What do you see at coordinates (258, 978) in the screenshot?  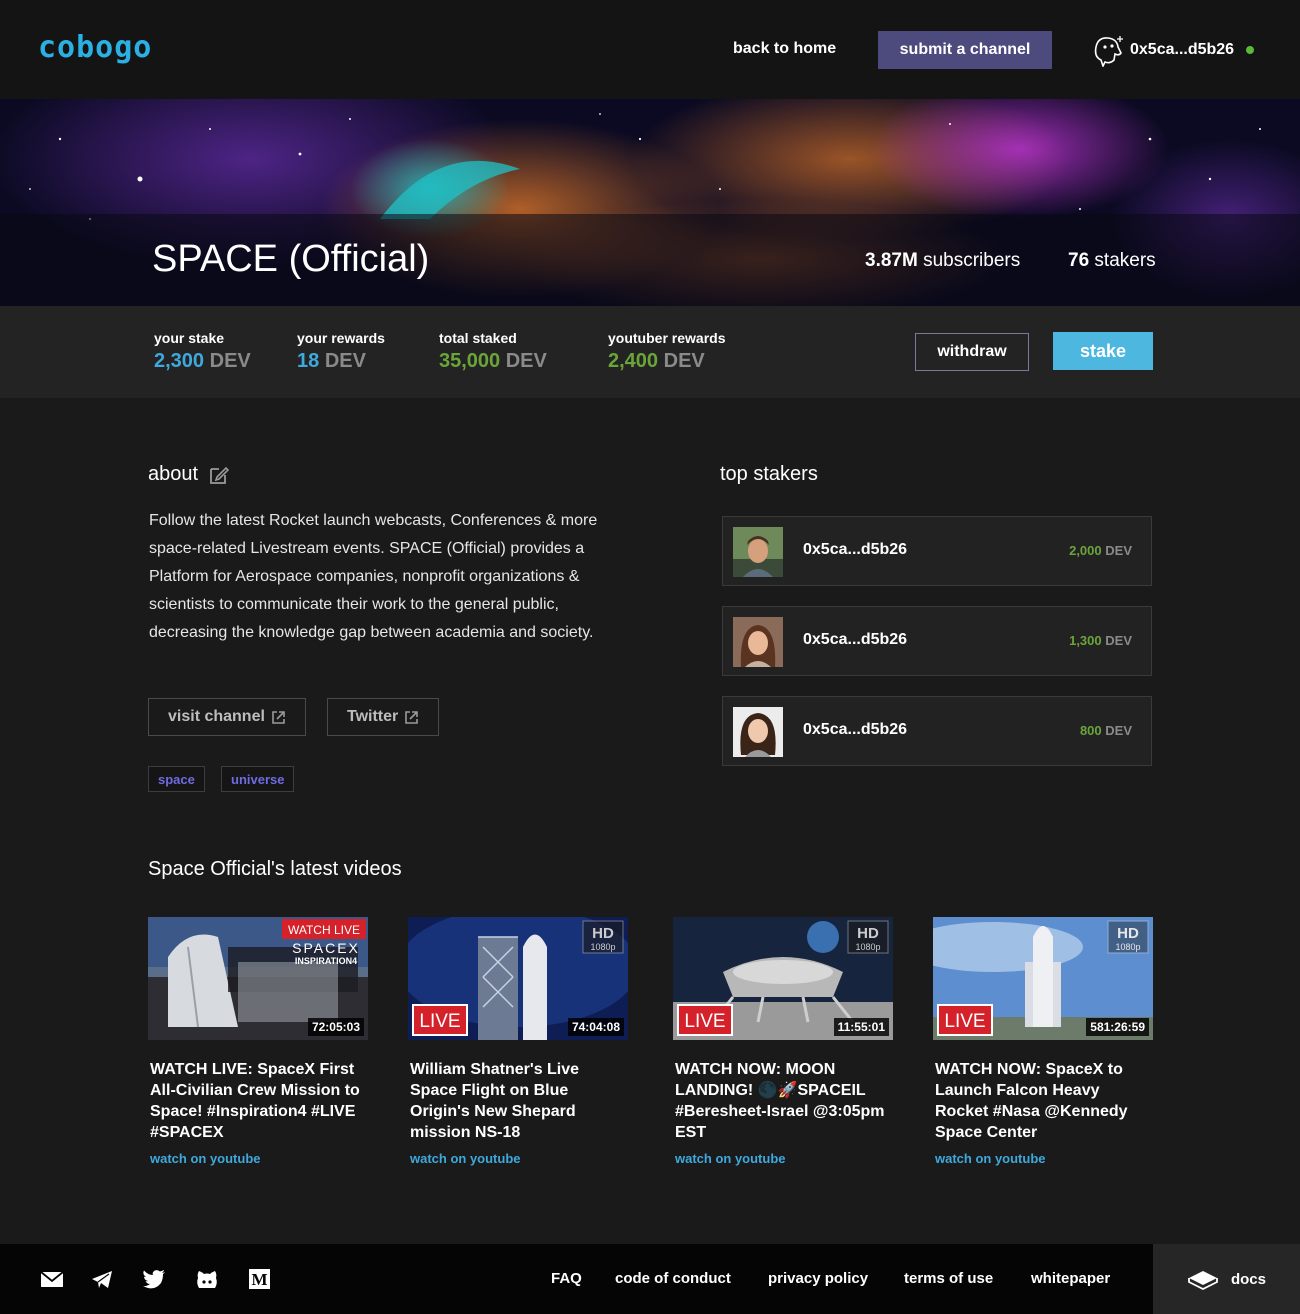 I see `video-thumbnail: WATCH LIVE SPACEX INSPIRATION4 72:05:03` at bounding box center [258, 978].